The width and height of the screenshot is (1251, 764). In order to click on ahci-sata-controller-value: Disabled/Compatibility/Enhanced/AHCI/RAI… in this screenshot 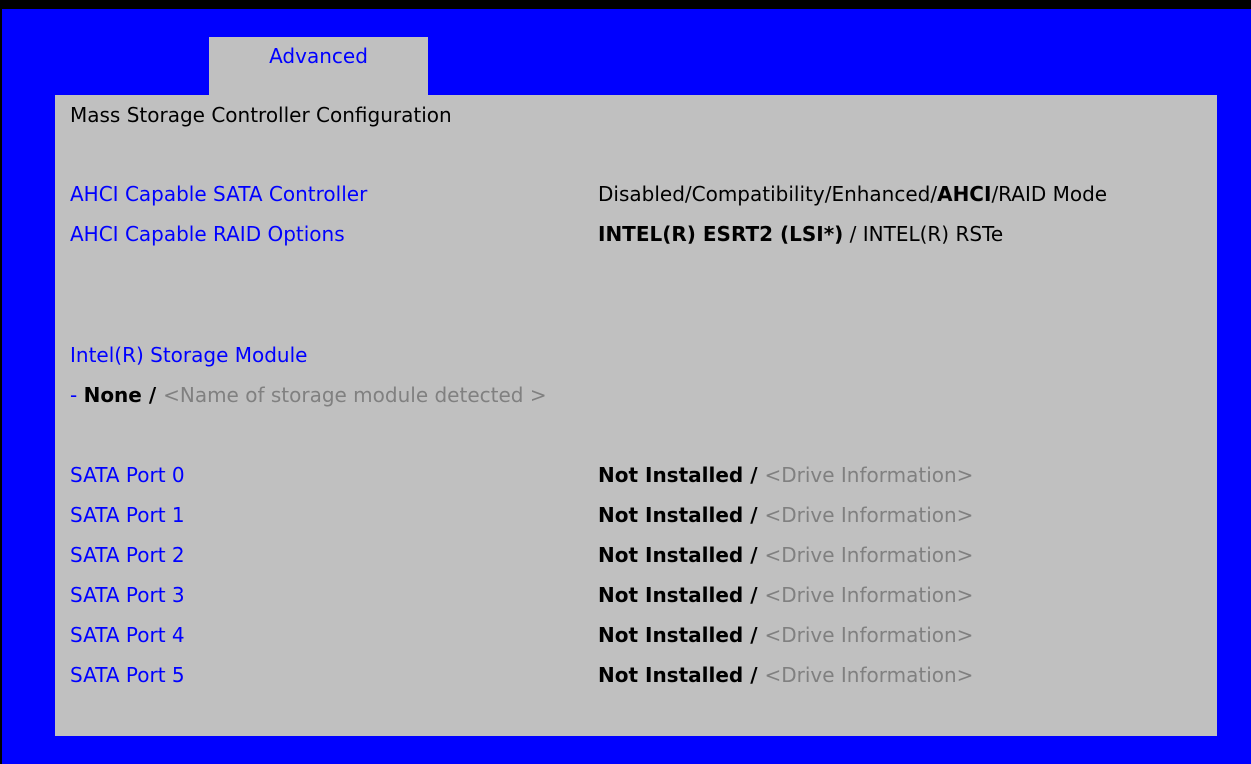, I will do `click(852, 194)`.